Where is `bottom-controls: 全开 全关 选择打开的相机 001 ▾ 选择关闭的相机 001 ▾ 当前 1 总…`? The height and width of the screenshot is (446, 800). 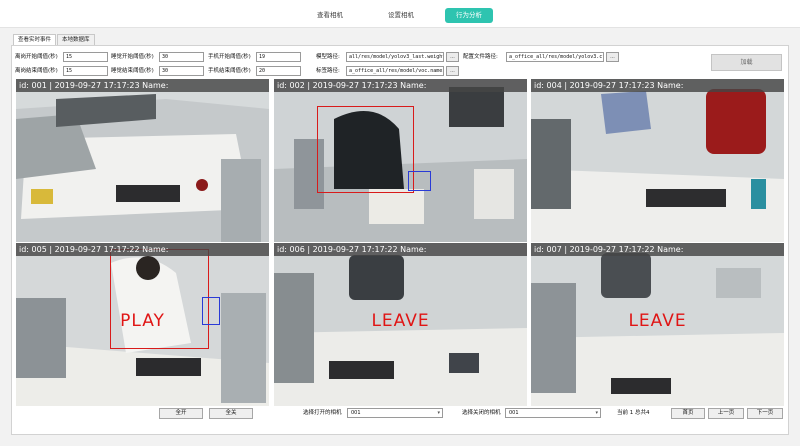 bottom-controls: 全开 全关 选择打开的相机 001 ▾ 选择关闭的相机 001 ▾ 当前 1 总… is located at coordinates (400, 418).